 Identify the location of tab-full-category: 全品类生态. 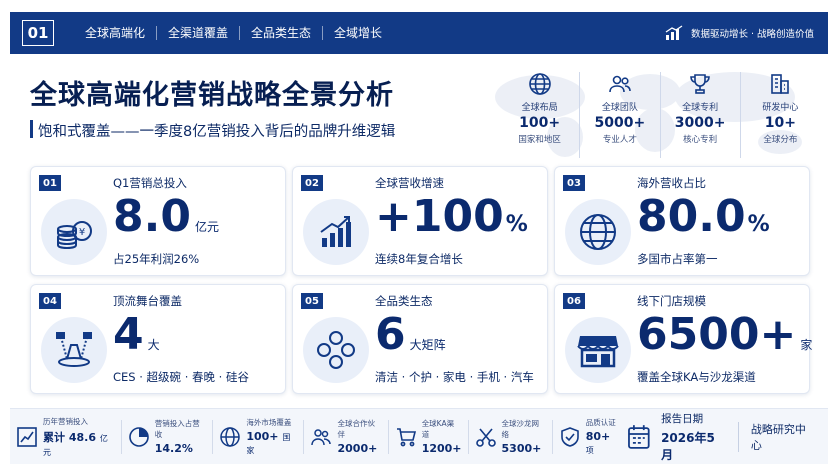
(282, 33).